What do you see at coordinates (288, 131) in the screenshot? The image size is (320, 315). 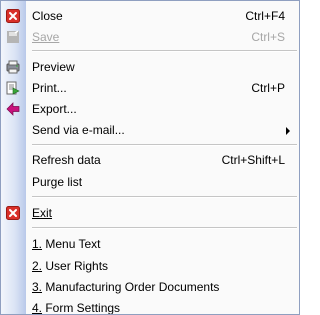 I see `submenu-arrow-icon` at bounding box center [288, 131].